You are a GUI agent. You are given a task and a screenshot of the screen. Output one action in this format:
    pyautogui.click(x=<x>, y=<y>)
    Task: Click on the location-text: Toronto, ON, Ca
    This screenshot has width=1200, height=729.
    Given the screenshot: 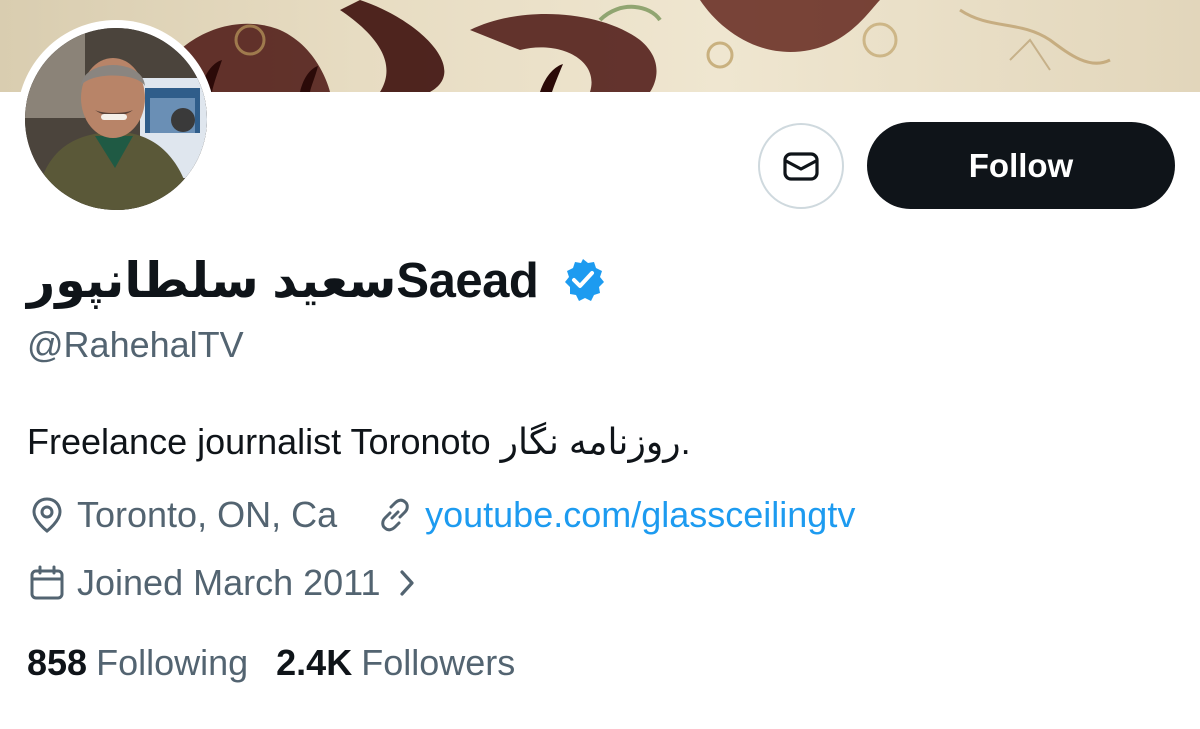 What is the action you would take?
    pyautogui.click(x=207, y=514)
    